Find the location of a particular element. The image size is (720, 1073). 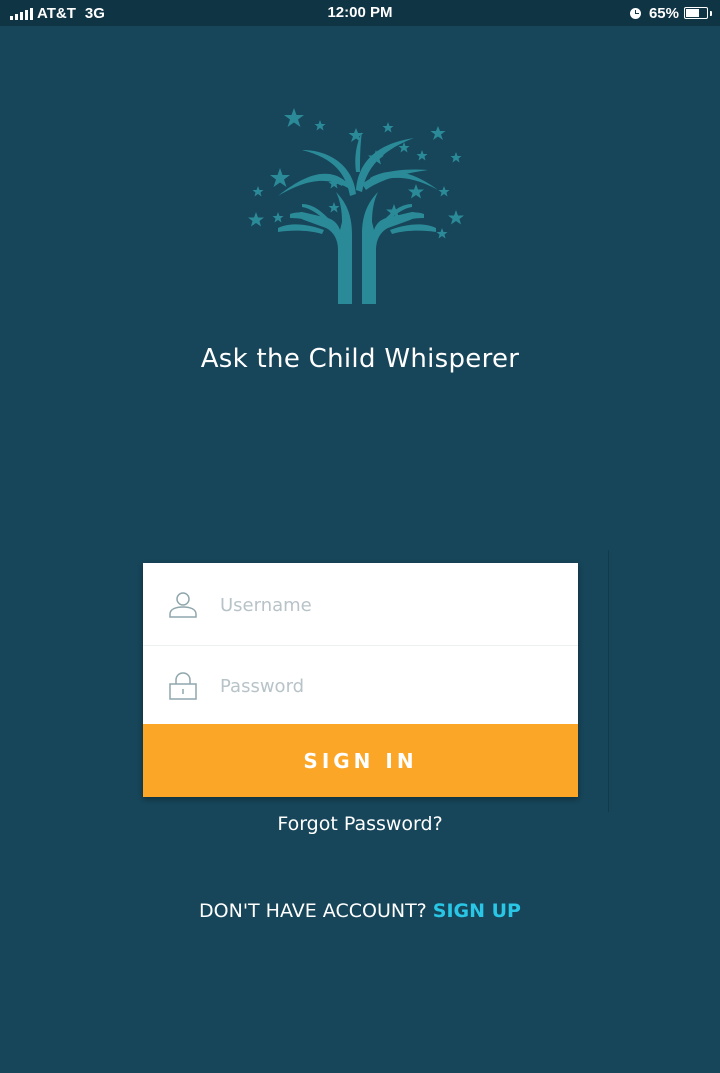

status-time: 12:00 PM is located at coordinates (360, 12).